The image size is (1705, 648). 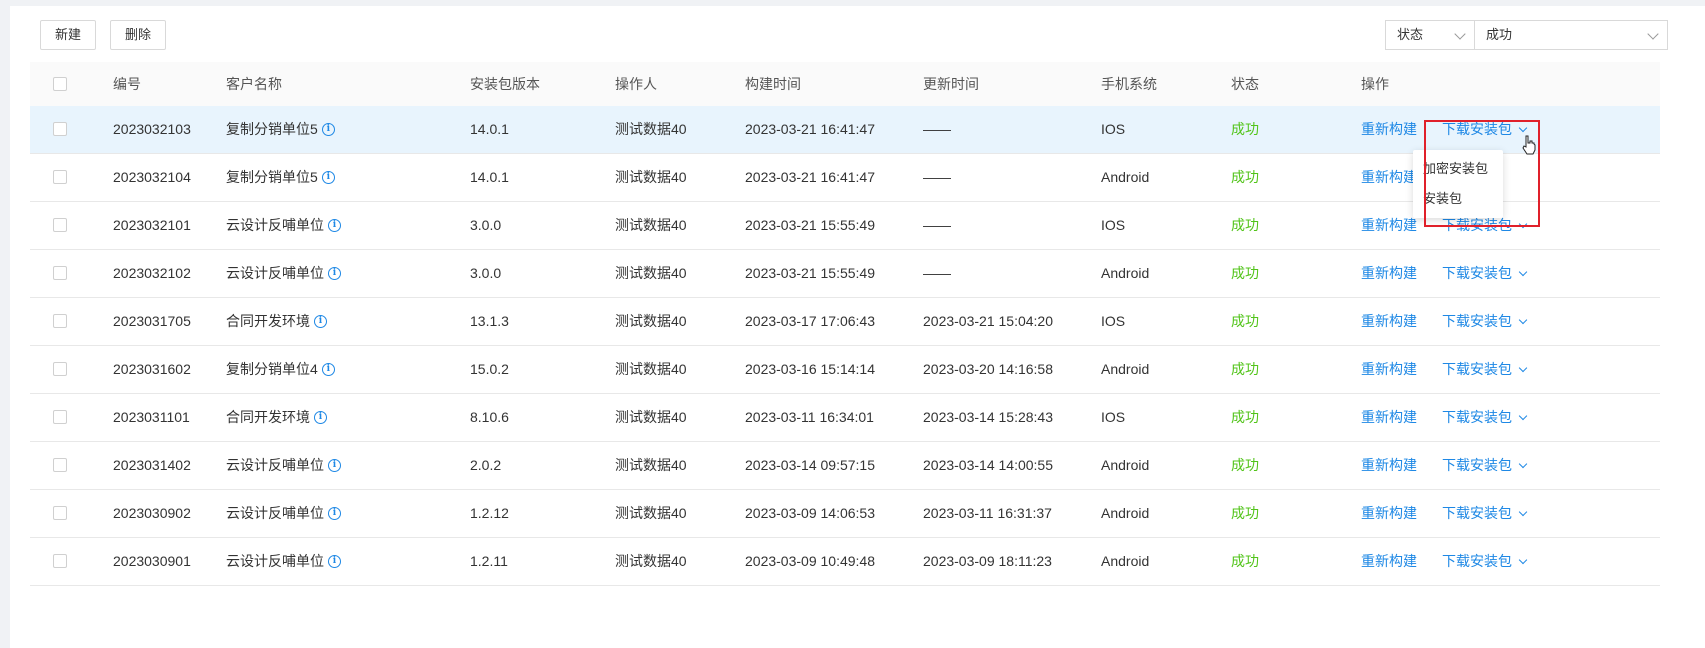 What do you see at coordinates (1245, 321) in the screenshot?
I see `status-cell-text: 成功` at bounding box center [1245, 321].